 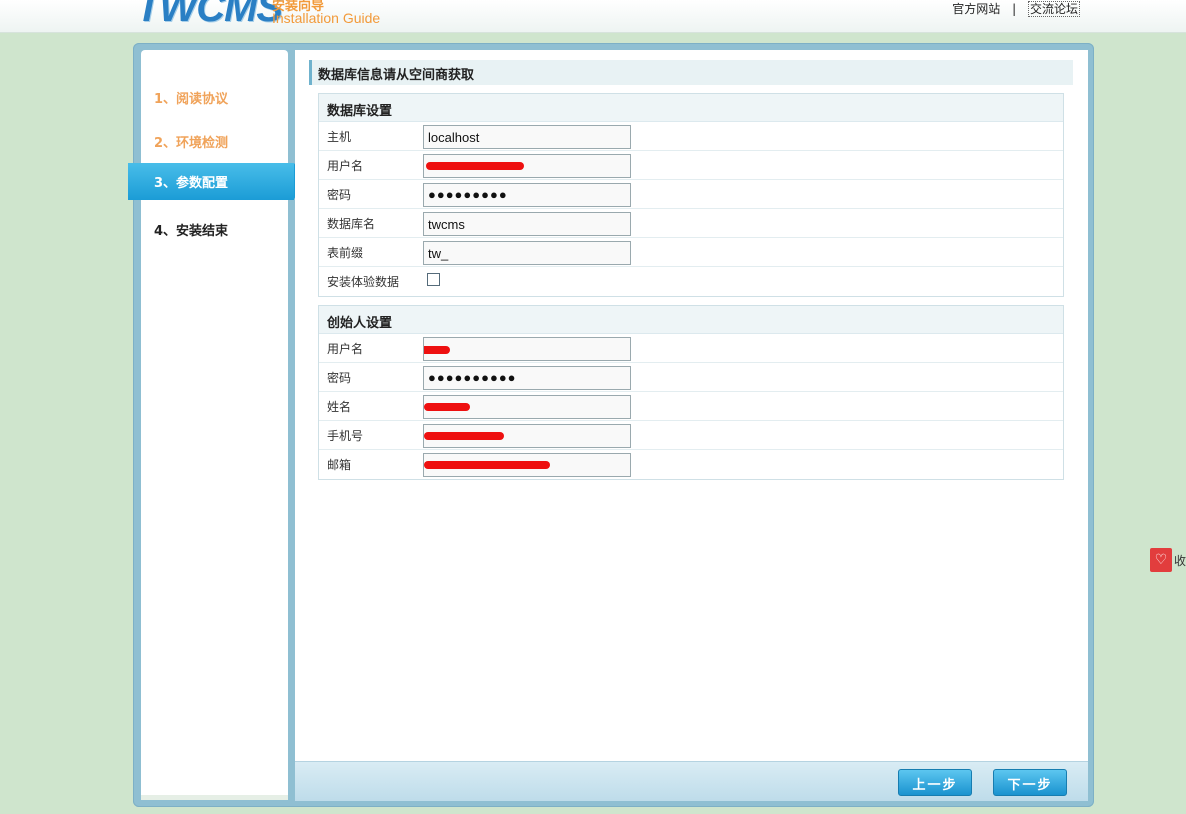 I want to click on db-host-label: 主机, so click(x=339, y=137).